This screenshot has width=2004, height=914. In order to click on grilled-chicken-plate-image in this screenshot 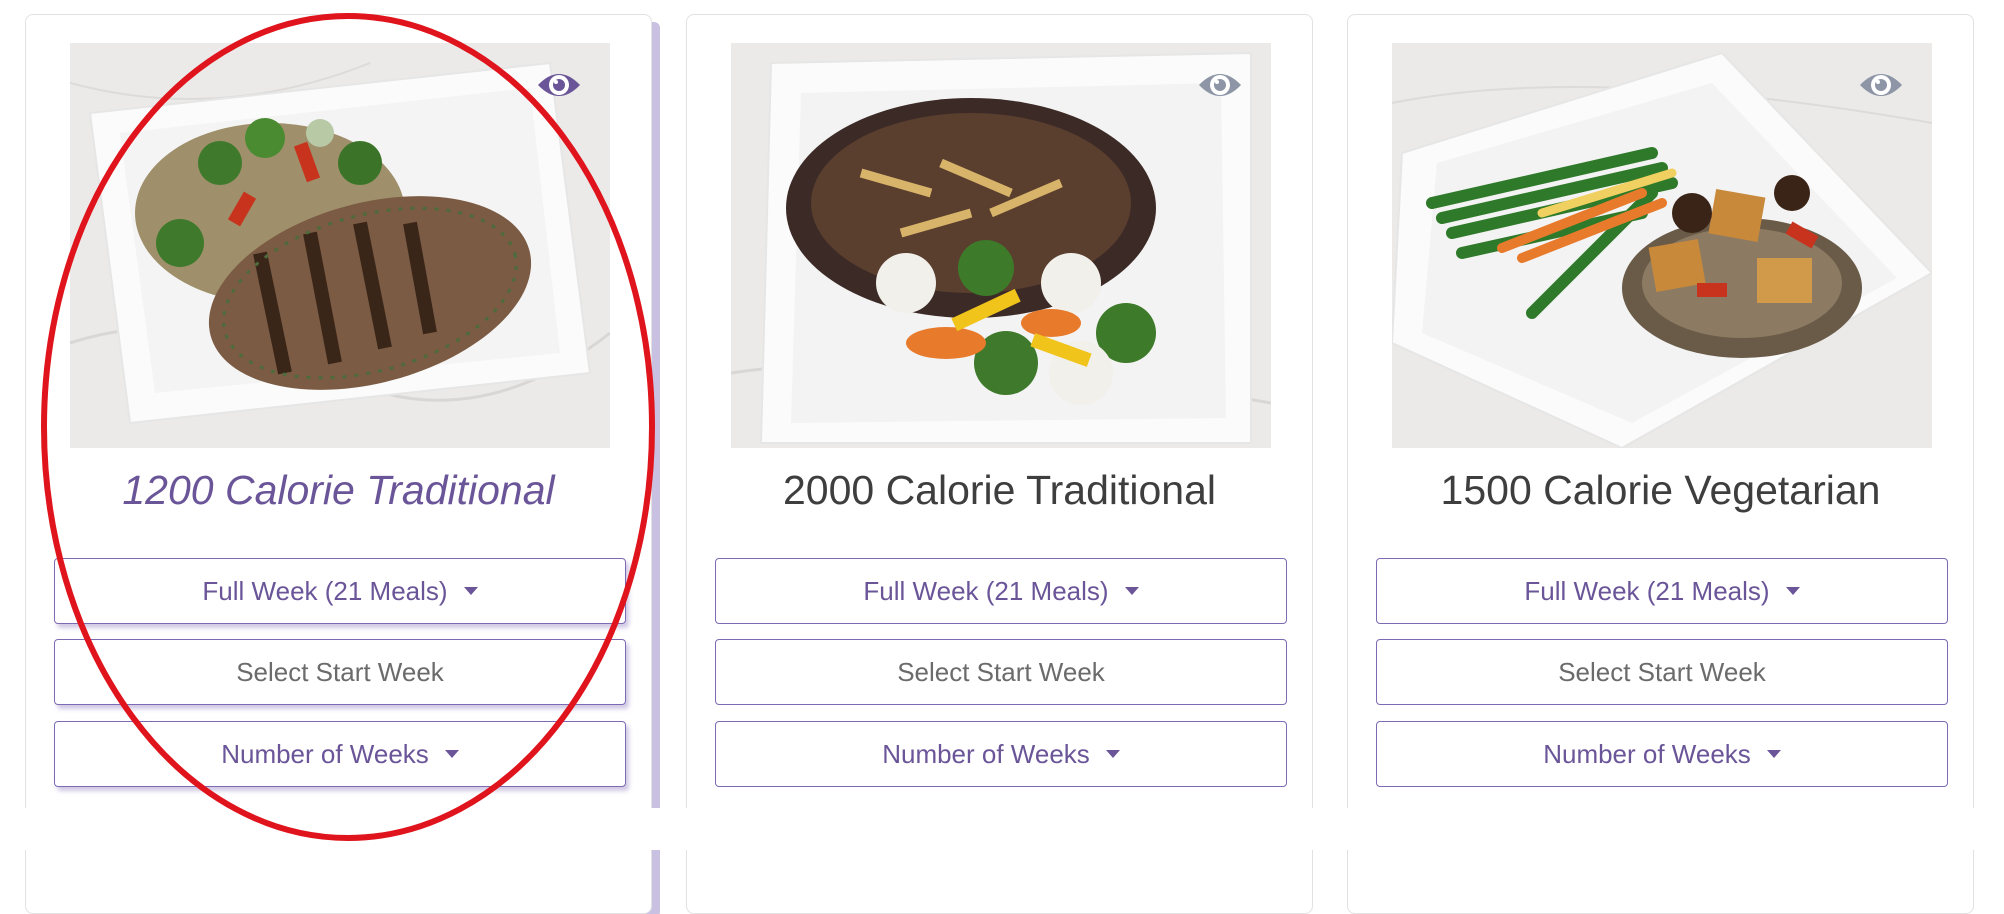, I will do `click(340, 245)`.